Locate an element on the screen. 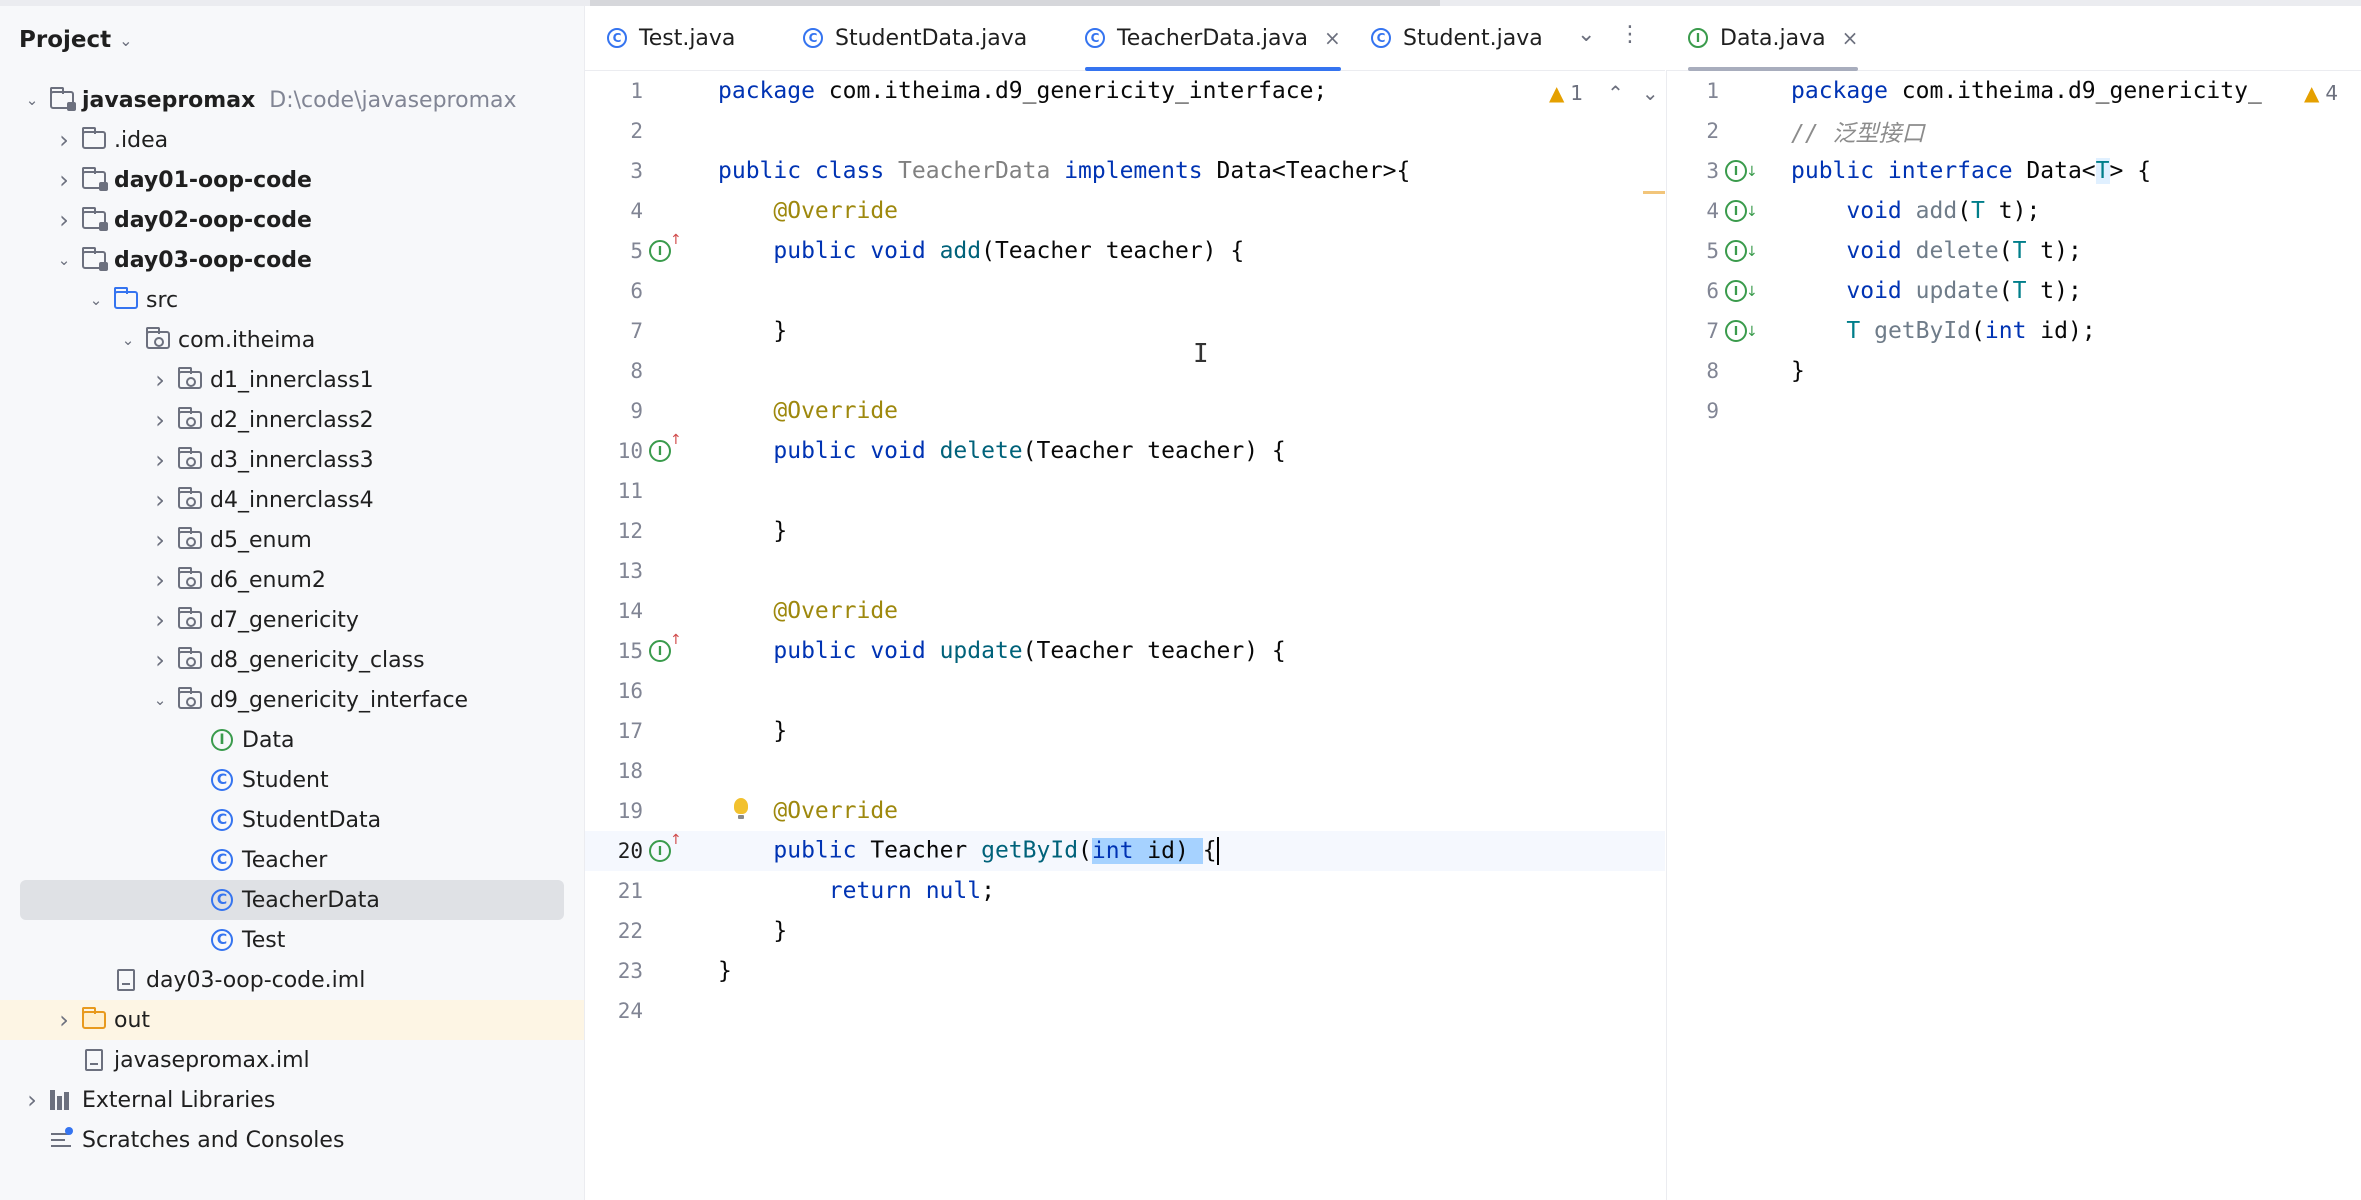 This screenshot has height=1200, width=2361. code-line: 12 } is located at coordinates (1125, 531).